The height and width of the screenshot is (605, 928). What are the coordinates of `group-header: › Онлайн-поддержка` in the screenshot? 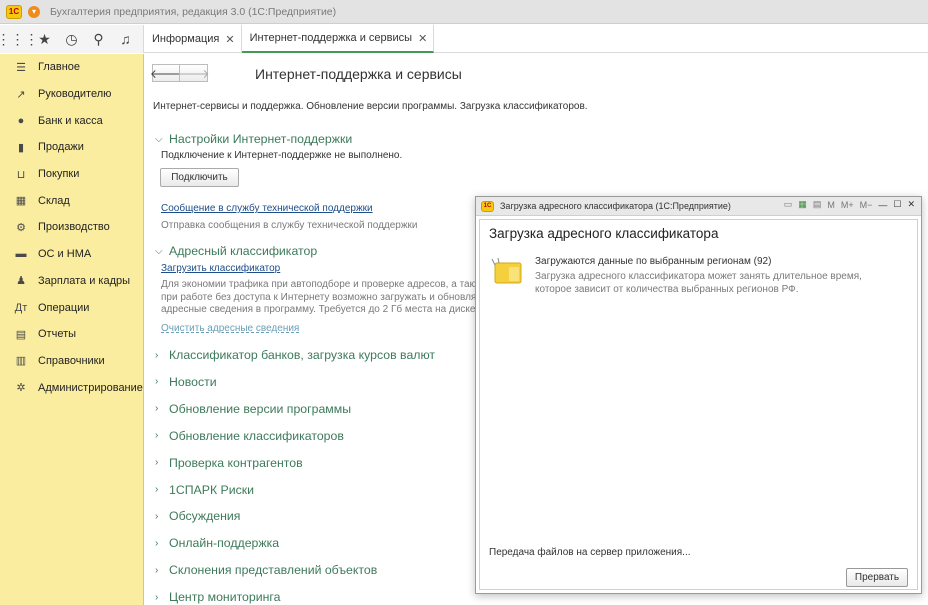 It's located at (217, 543).